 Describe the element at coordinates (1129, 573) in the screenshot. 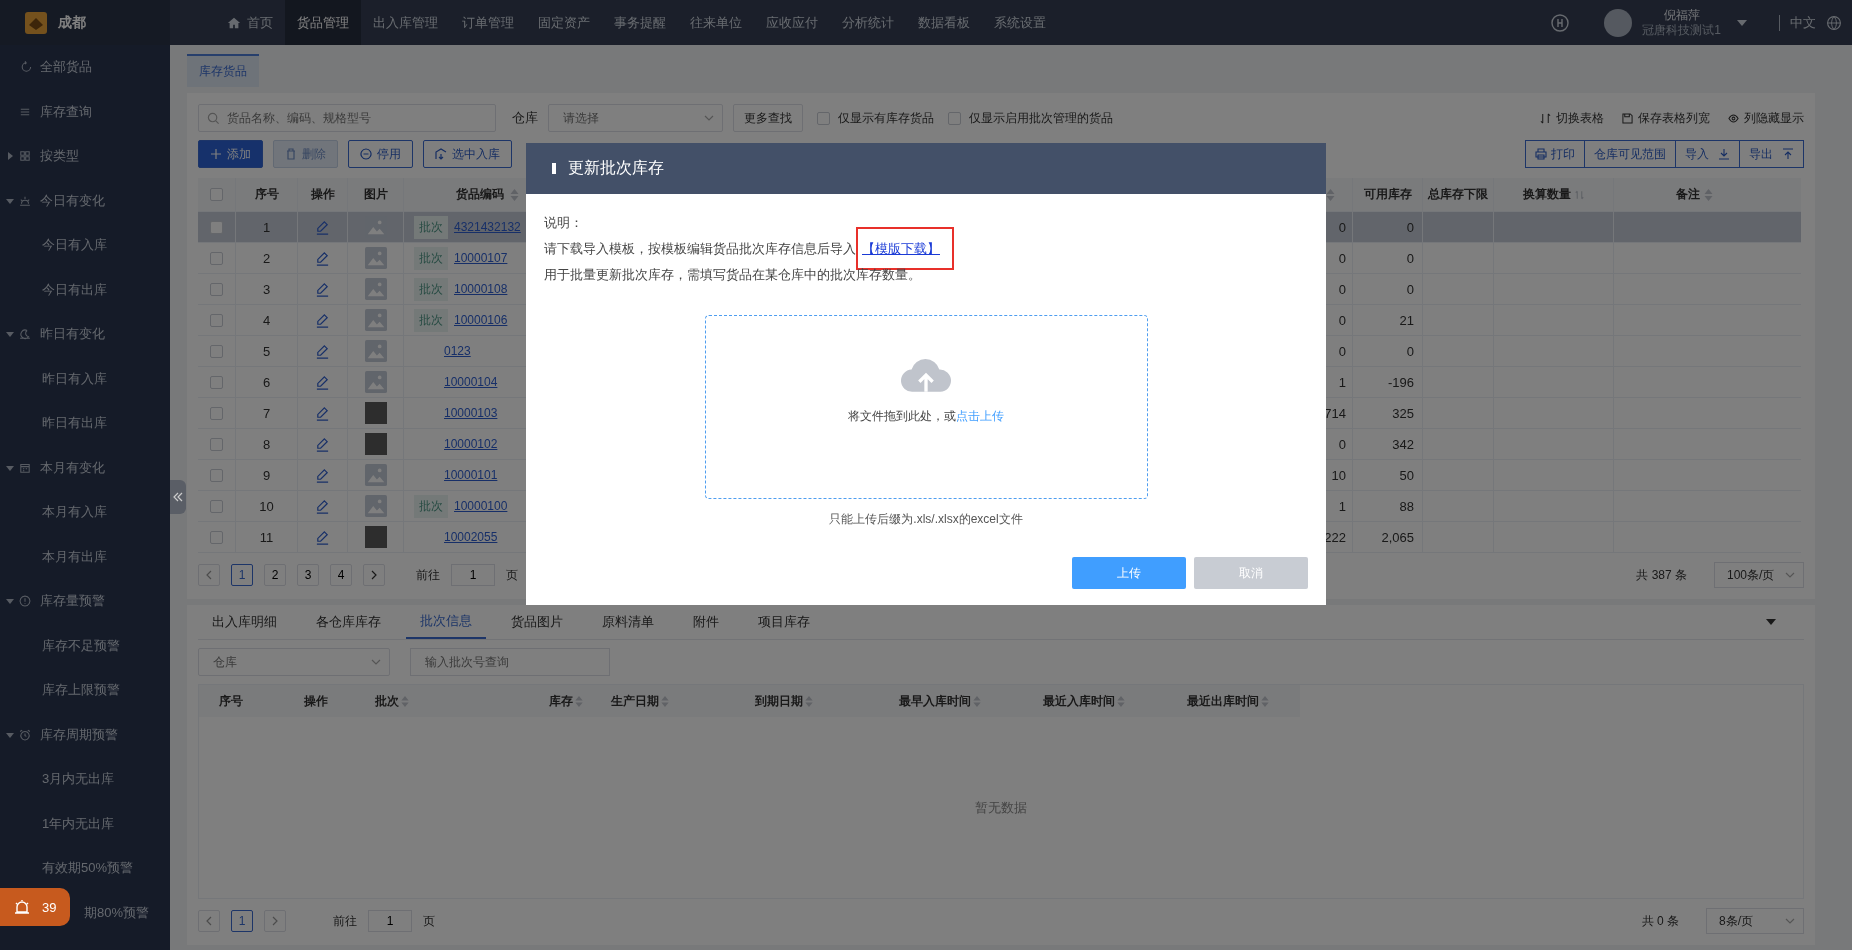

I see `upload-button: 上传` at that location.